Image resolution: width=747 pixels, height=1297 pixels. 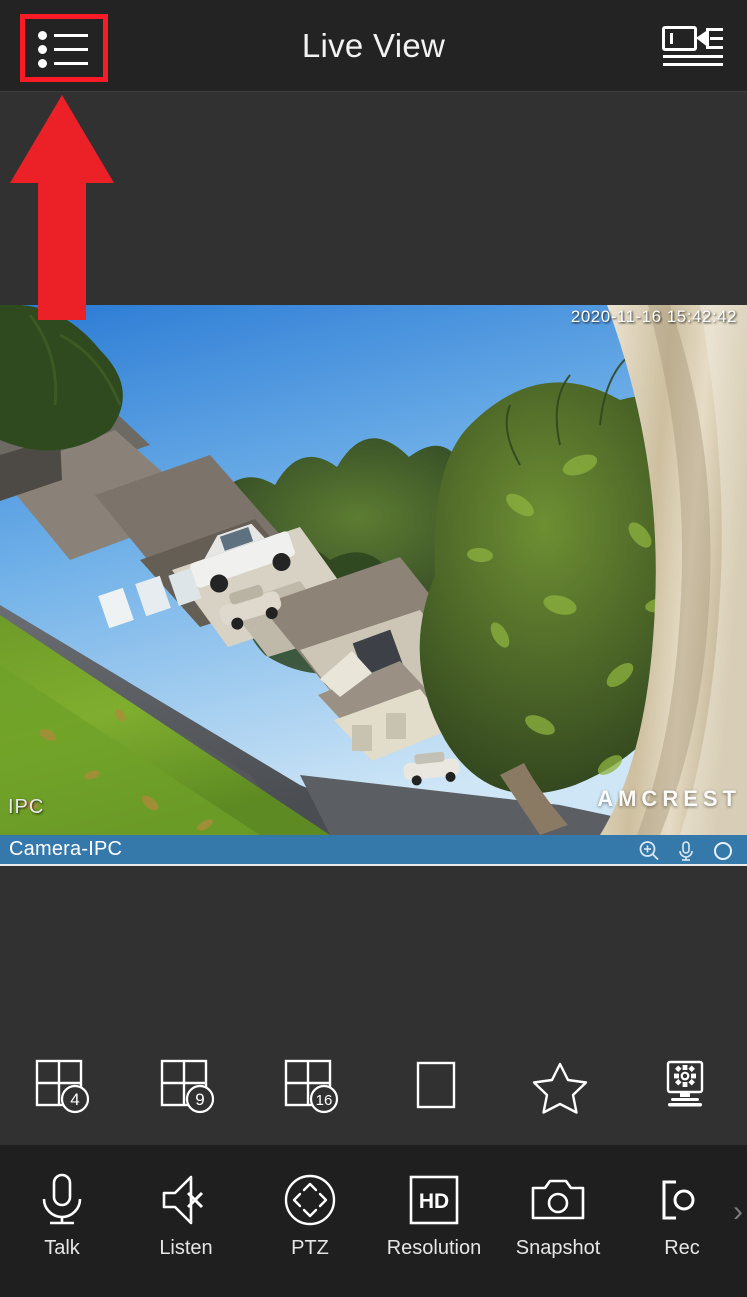 What do you see at coordinates (75, 1099) in the screenshot?
I see `layout-badge-4: 4` at bounding box center [75, 1099].